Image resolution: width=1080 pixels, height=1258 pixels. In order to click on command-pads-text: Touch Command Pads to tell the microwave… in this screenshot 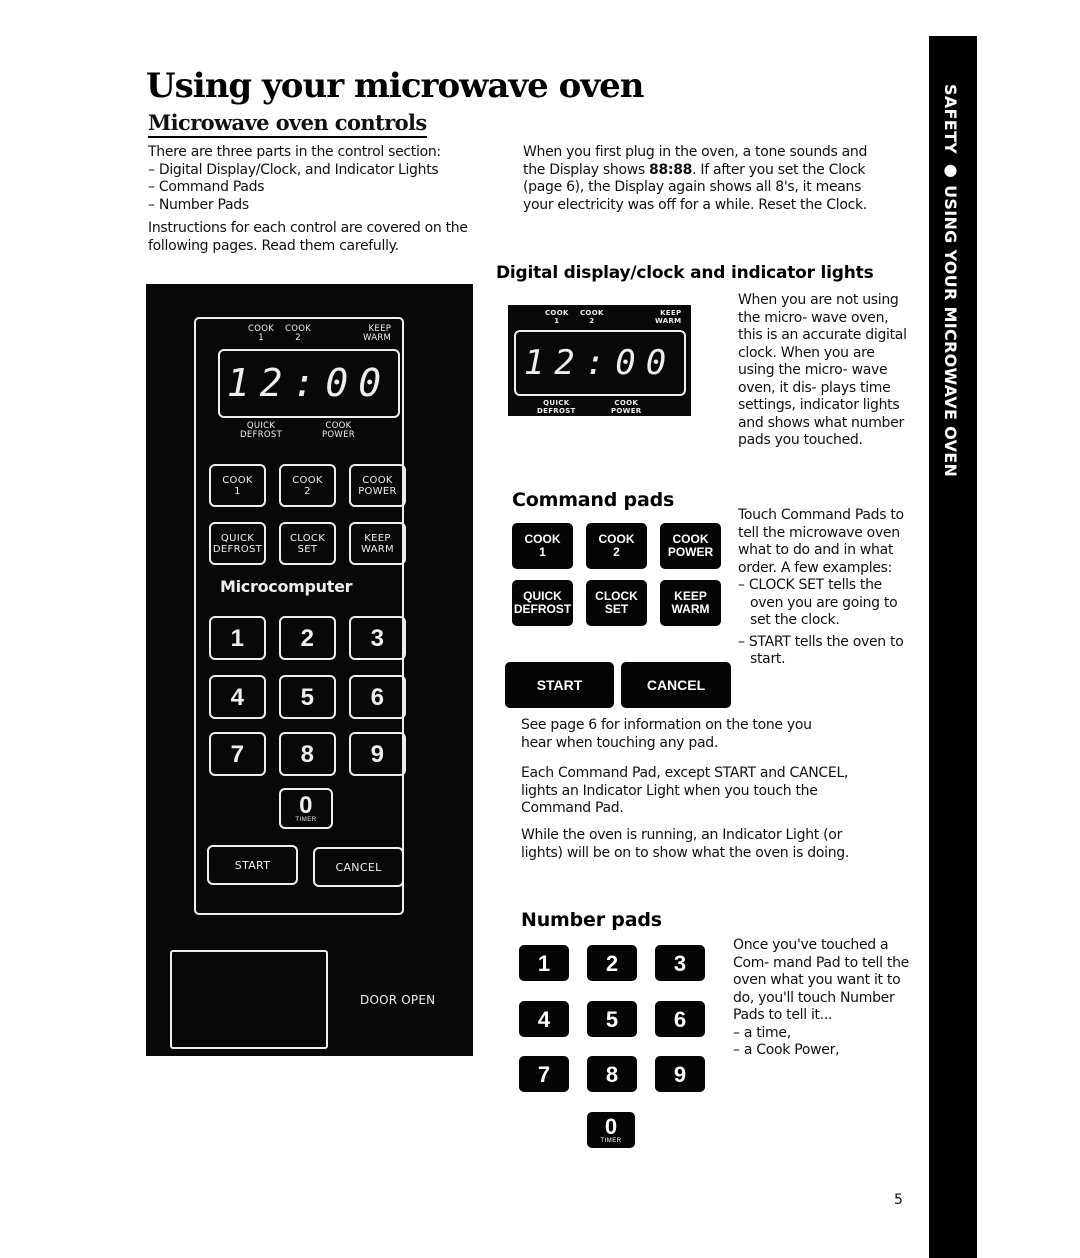, I will do `click(823, 588)`.